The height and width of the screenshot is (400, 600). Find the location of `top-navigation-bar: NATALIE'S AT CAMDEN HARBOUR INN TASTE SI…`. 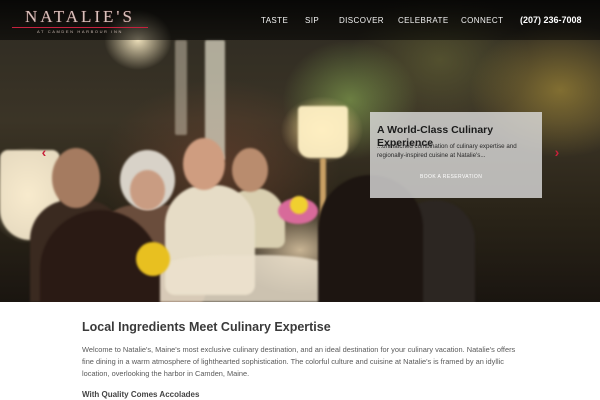

top-navigation-bar: NATALIE'S AT CAMDEN HARBOUR INN TASTE SI… is located at coordinates (300, 20).